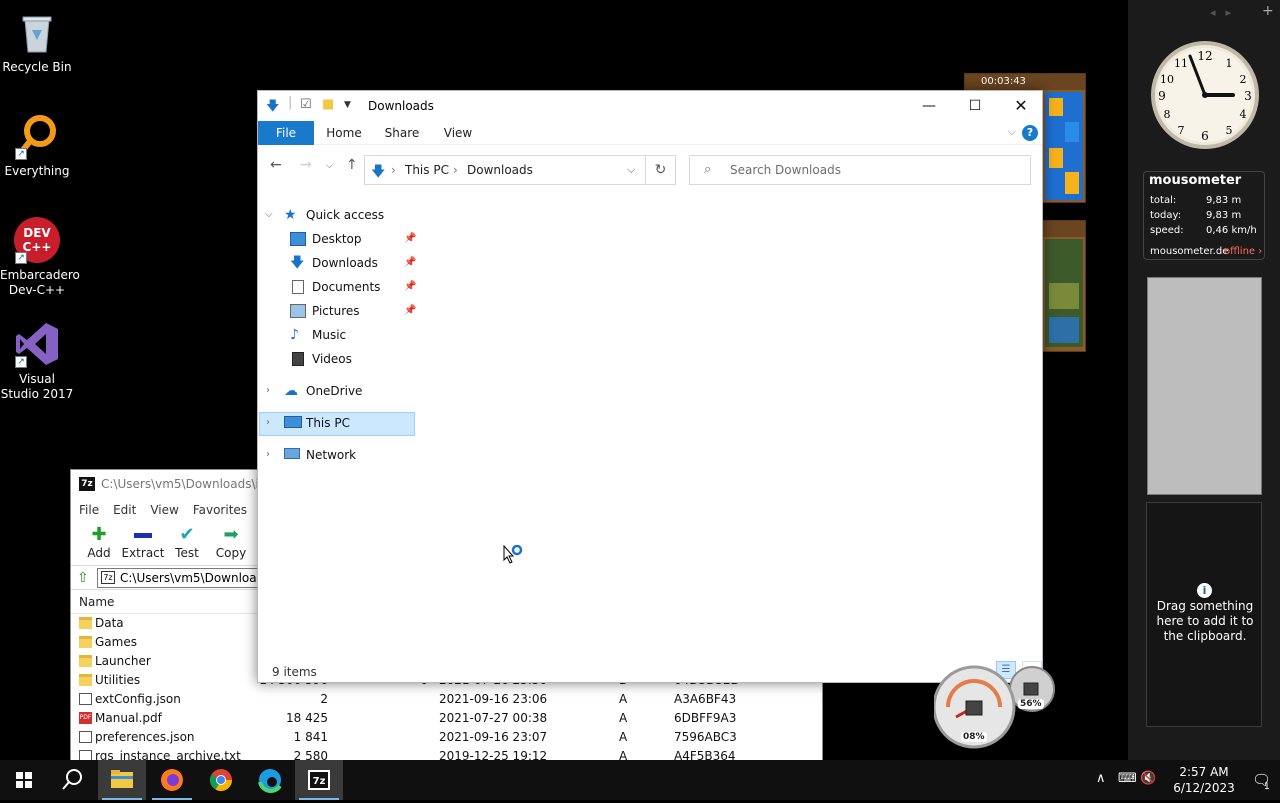 The width and height of the screenshot is (1280, 803). Describe the element at coordinates (145, 737) in the screenshot. I see `file-name: preferences.json` at that location.